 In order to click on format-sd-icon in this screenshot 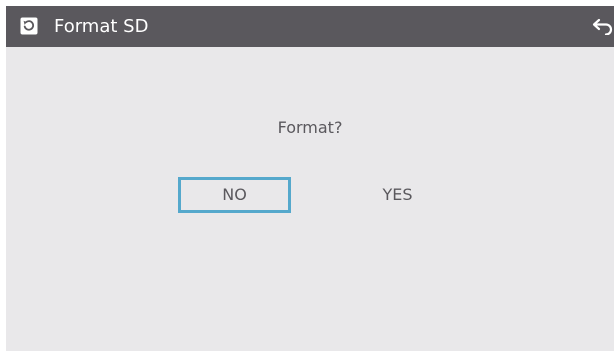, I will do `click(29, 26)`.